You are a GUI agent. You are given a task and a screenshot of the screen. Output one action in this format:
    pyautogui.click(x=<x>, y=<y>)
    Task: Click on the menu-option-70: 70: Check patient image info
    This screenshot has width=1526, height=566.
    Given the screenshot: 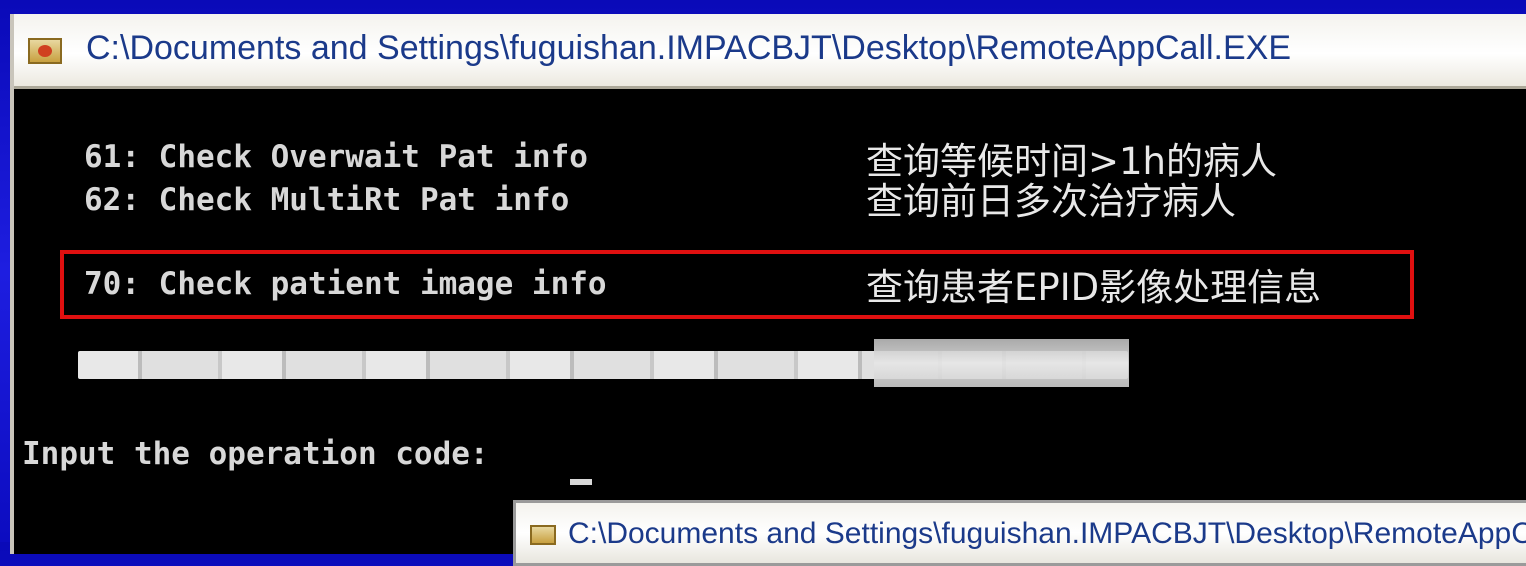 What is the action you would take?
    pyautogui.click(x=345, y=284)
    